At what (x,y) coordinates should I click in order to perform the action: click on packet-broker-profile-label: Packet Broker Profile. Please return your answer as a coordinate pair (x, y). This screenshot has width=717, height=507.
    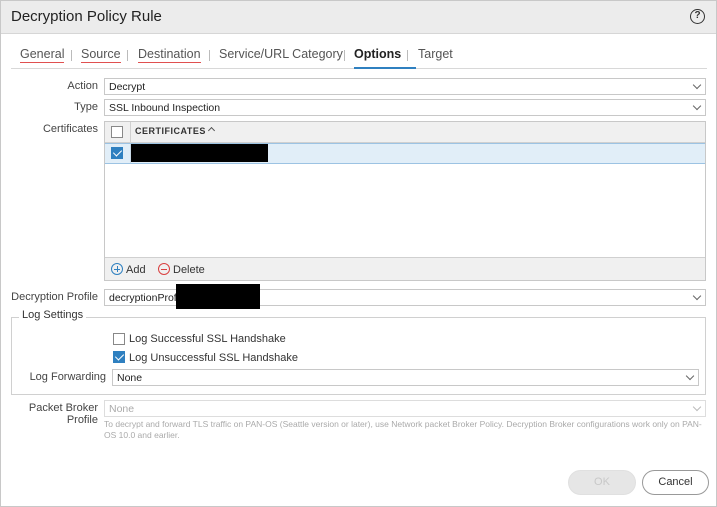
    Looking at the image, I should click on (63, 414).